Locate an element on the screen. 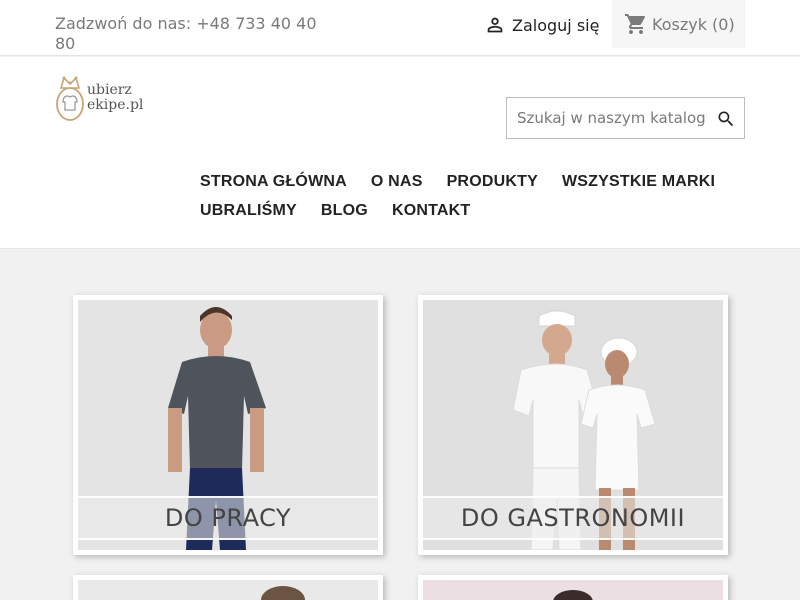 The width and height of the screenshot is (800, 600). nav-item-products: PRODUKTY is located at coordinates (492, 181).